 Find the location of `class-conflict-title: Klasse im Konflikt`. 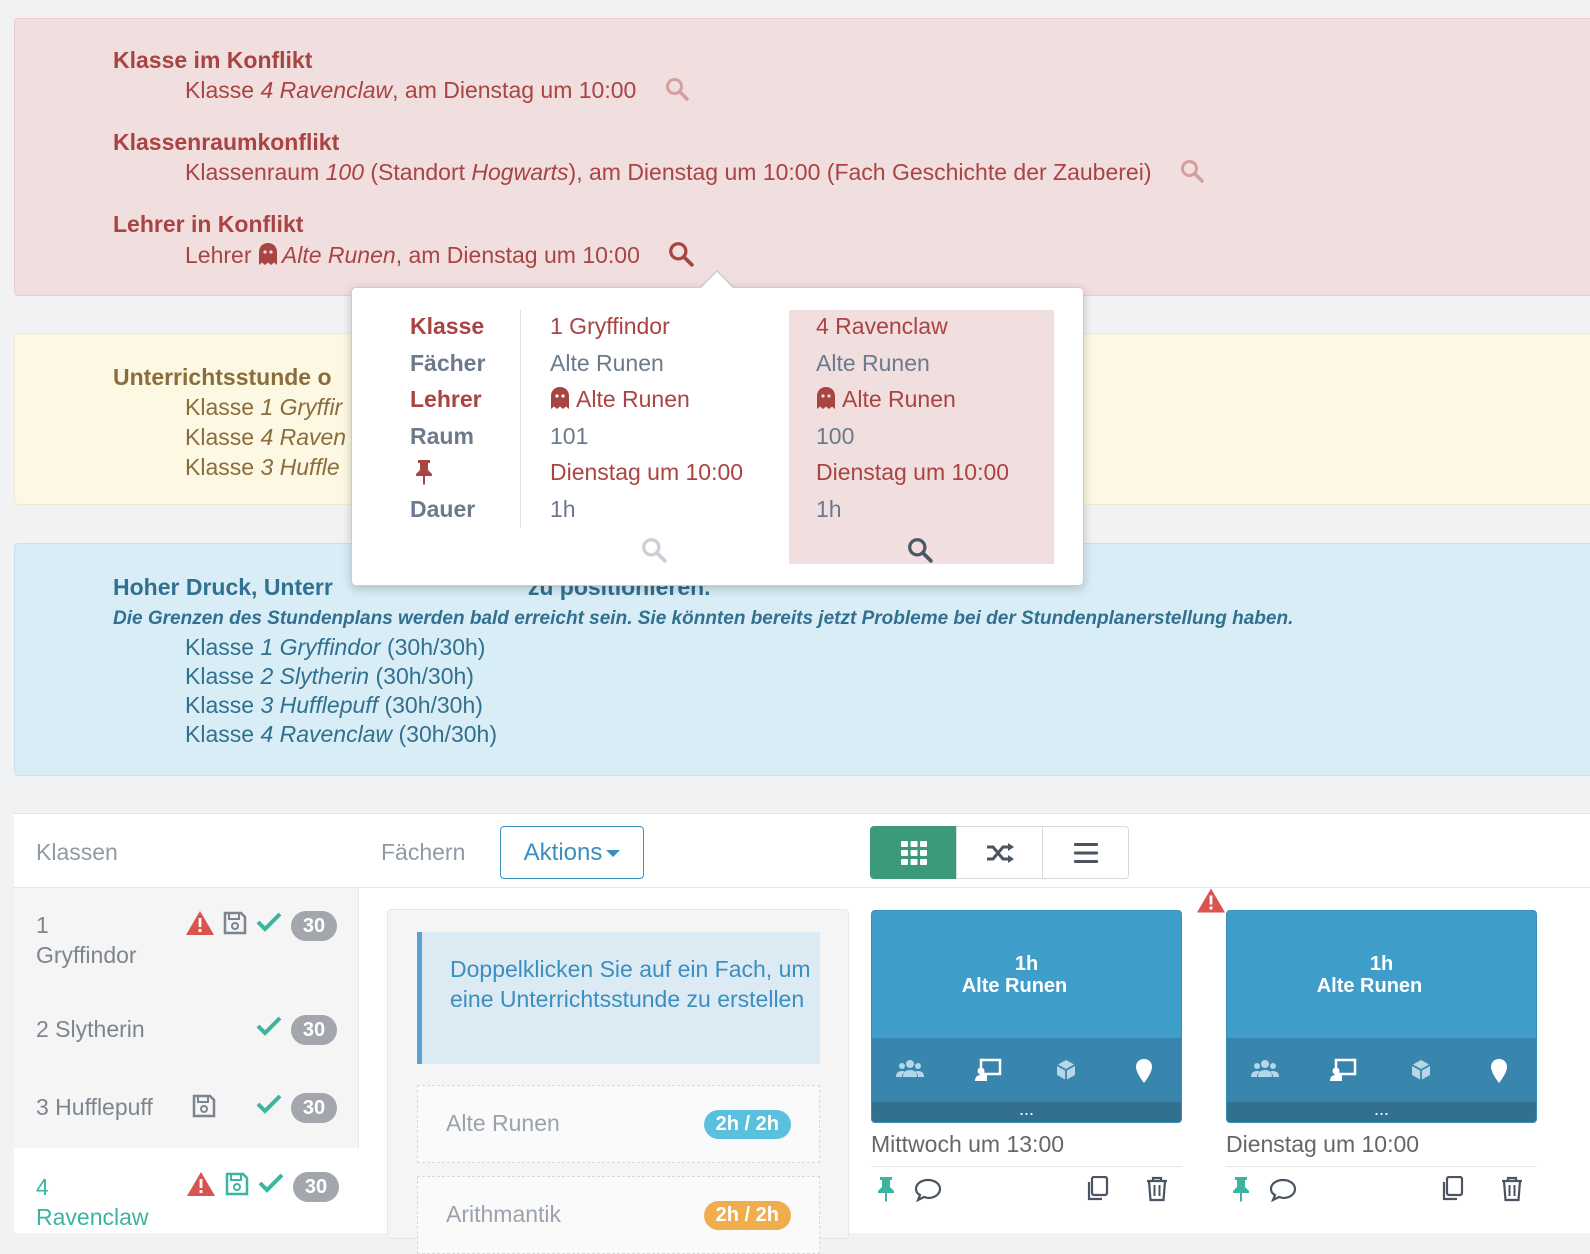

class-conflict-title: Klasse im Konflikt is located at coordinates (213, 60).